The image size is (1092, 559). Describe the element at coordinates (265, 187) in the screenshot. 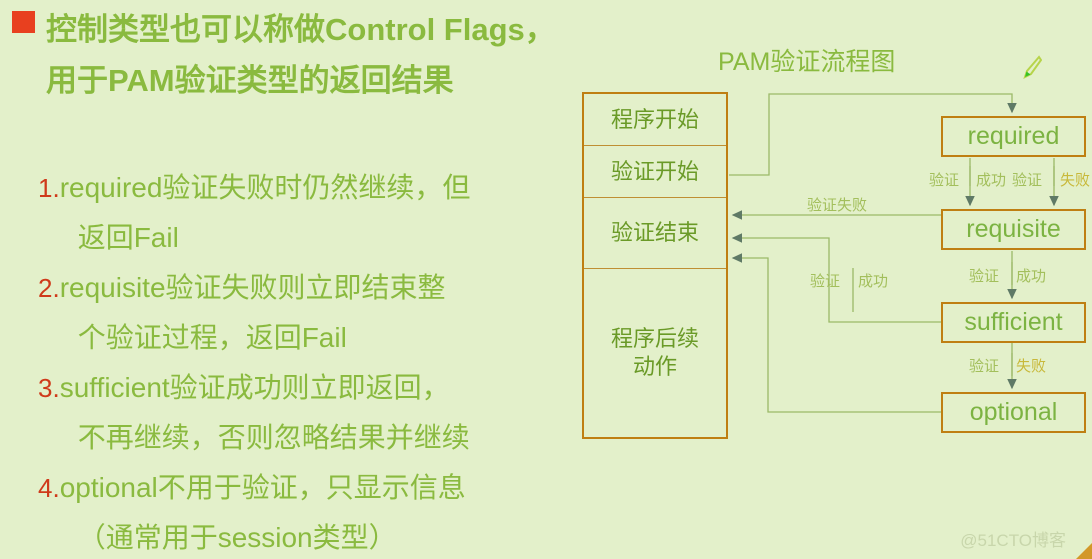

I see `list-item-line1: required验证失败时仍然继续，但` at that location.